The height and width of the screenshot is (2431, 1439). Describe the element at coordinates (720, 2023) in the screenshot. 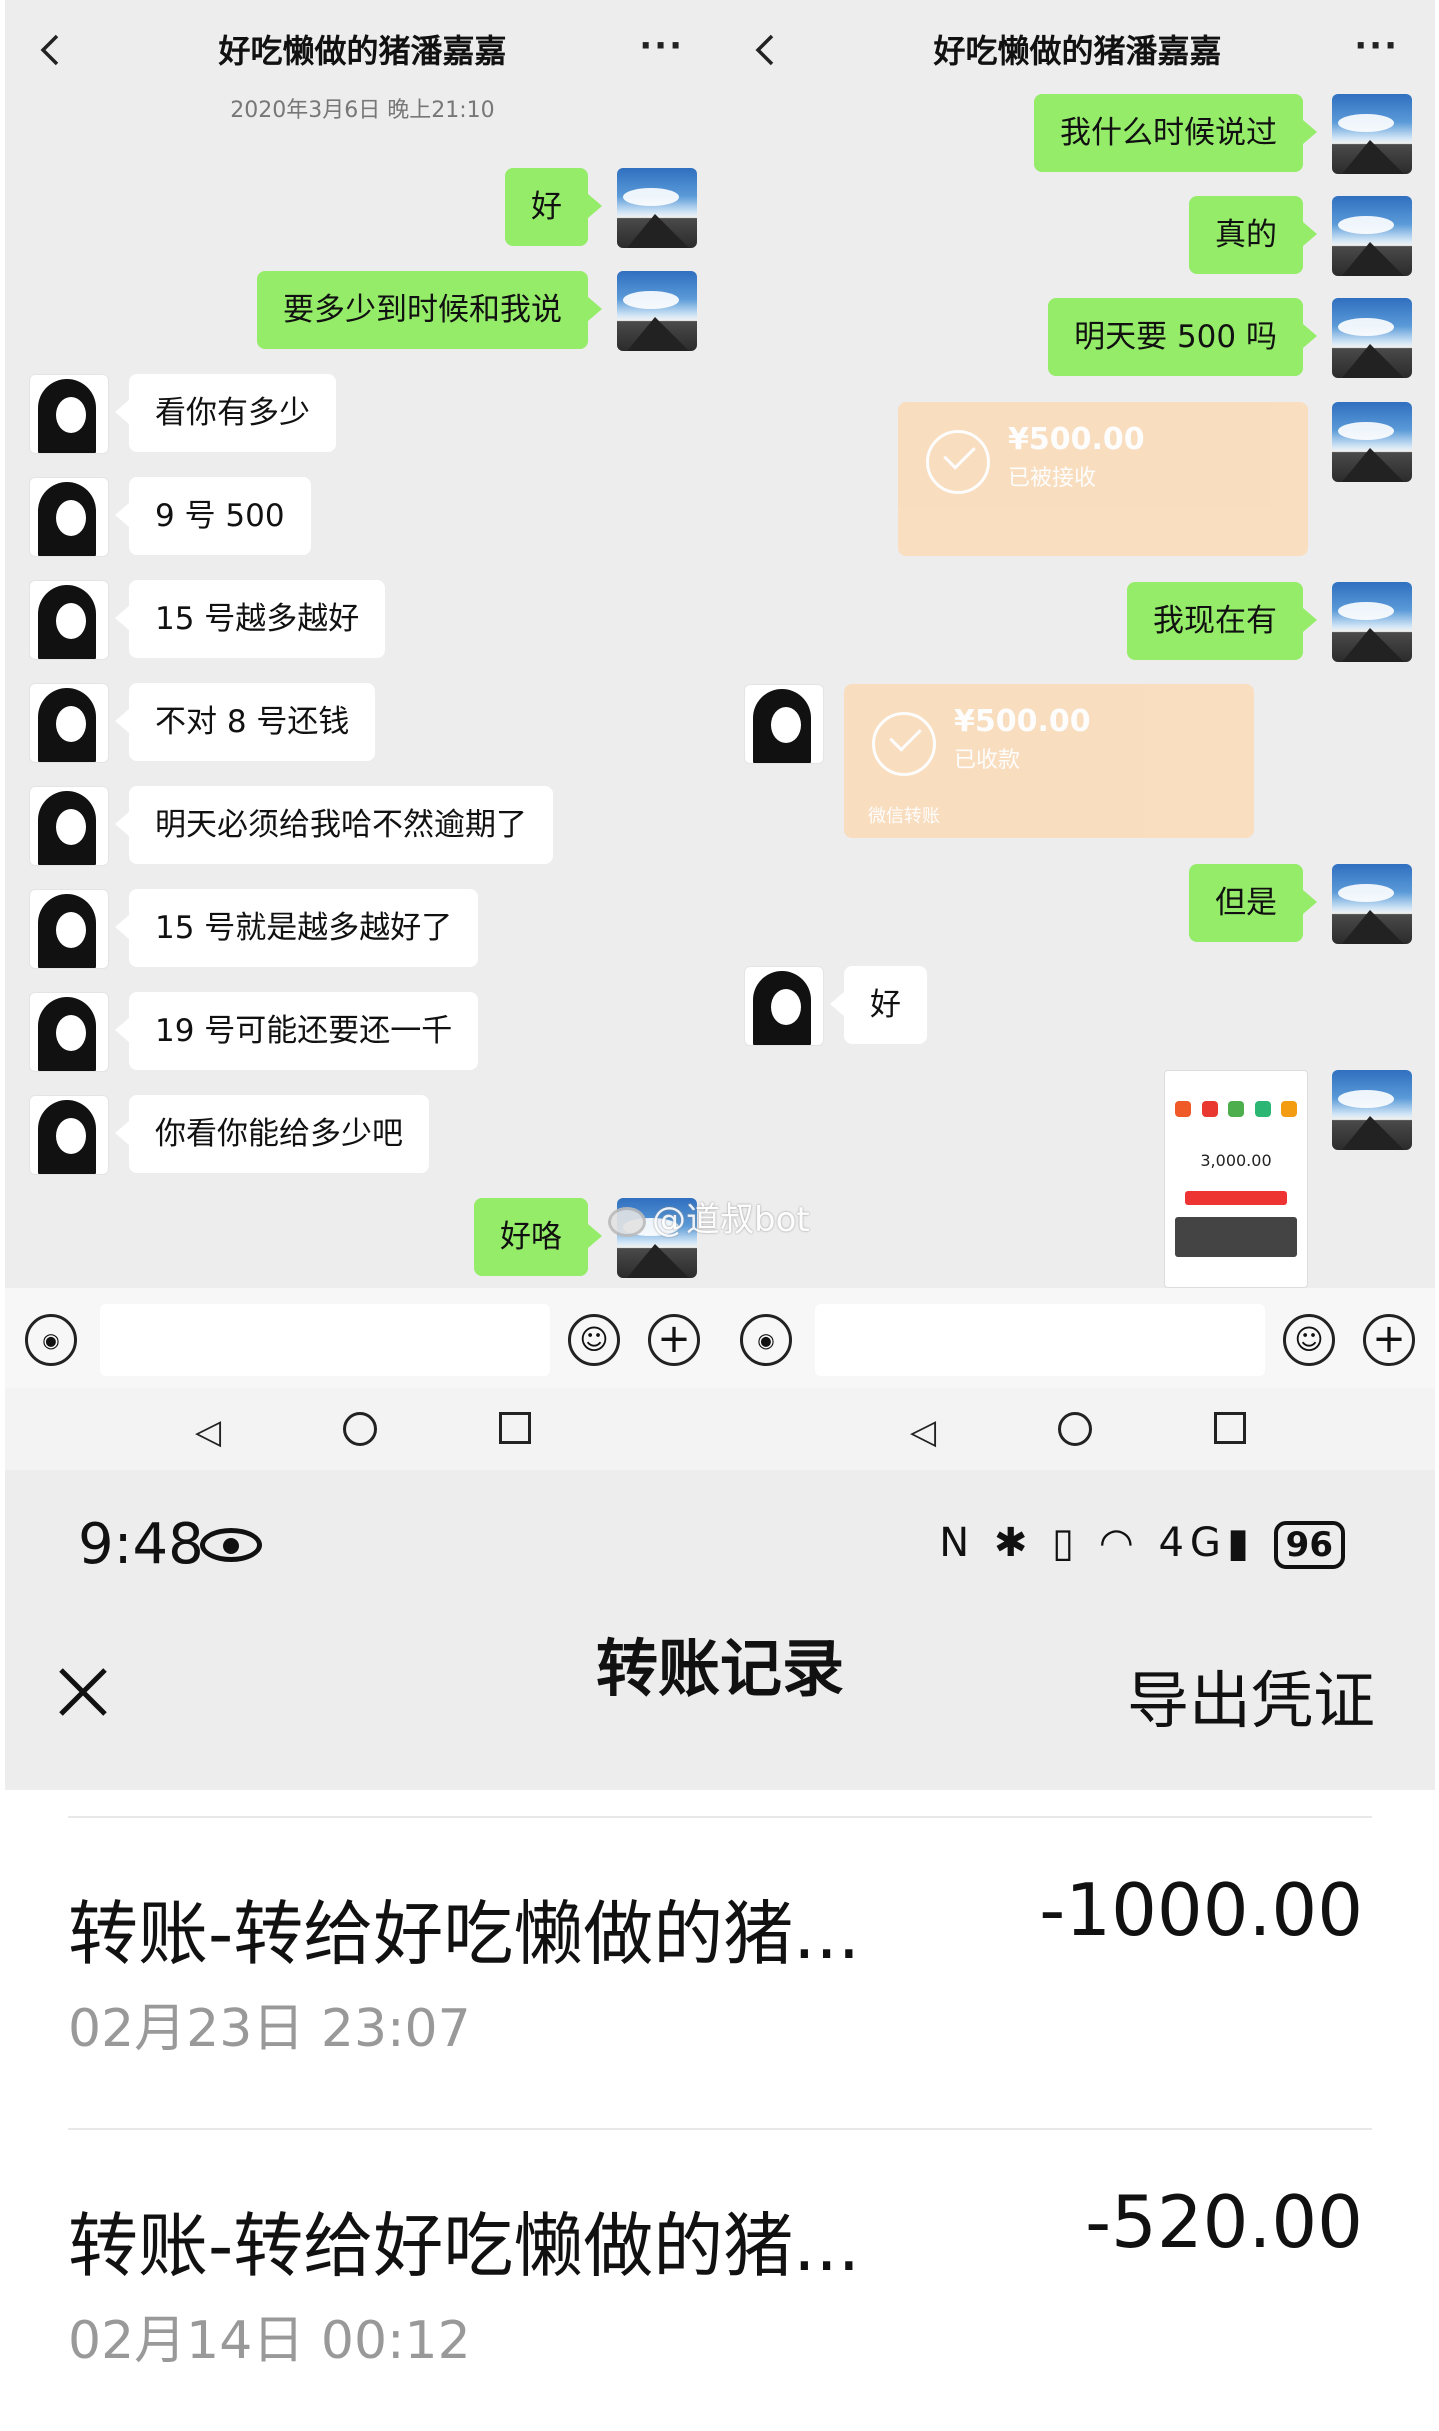

I see `transfer-record-row: 转账-转给好吃懒做的猪... 02月23日 23:07 -1000.00` at that location.